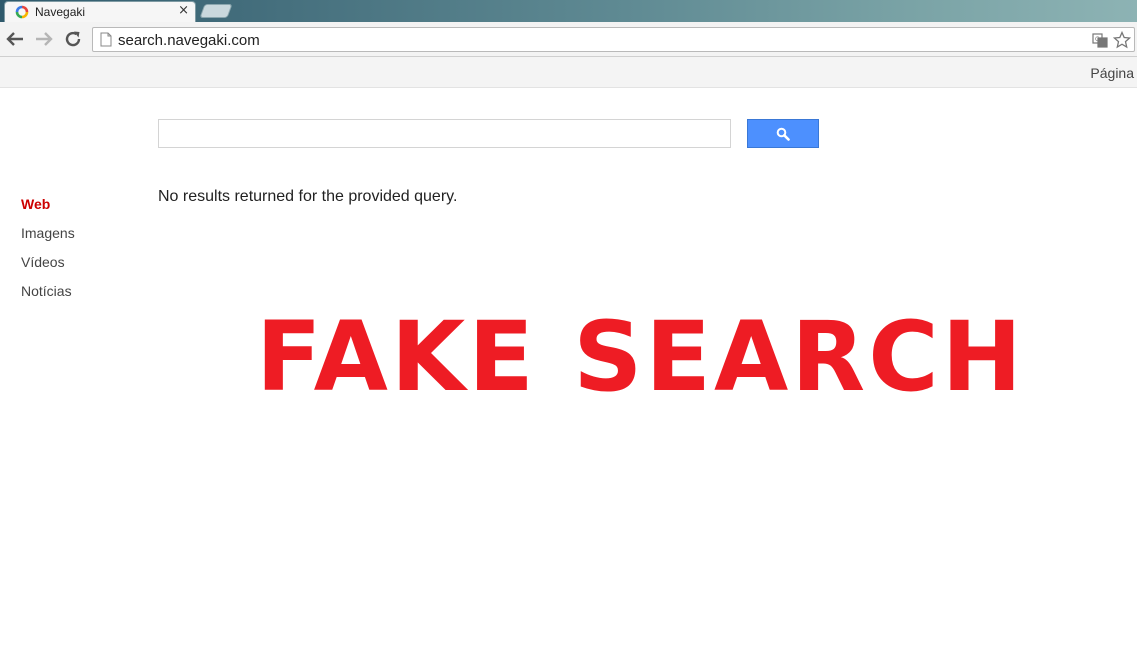  I want to click on nav-item-noticias: Notícias, so click(48, 296).